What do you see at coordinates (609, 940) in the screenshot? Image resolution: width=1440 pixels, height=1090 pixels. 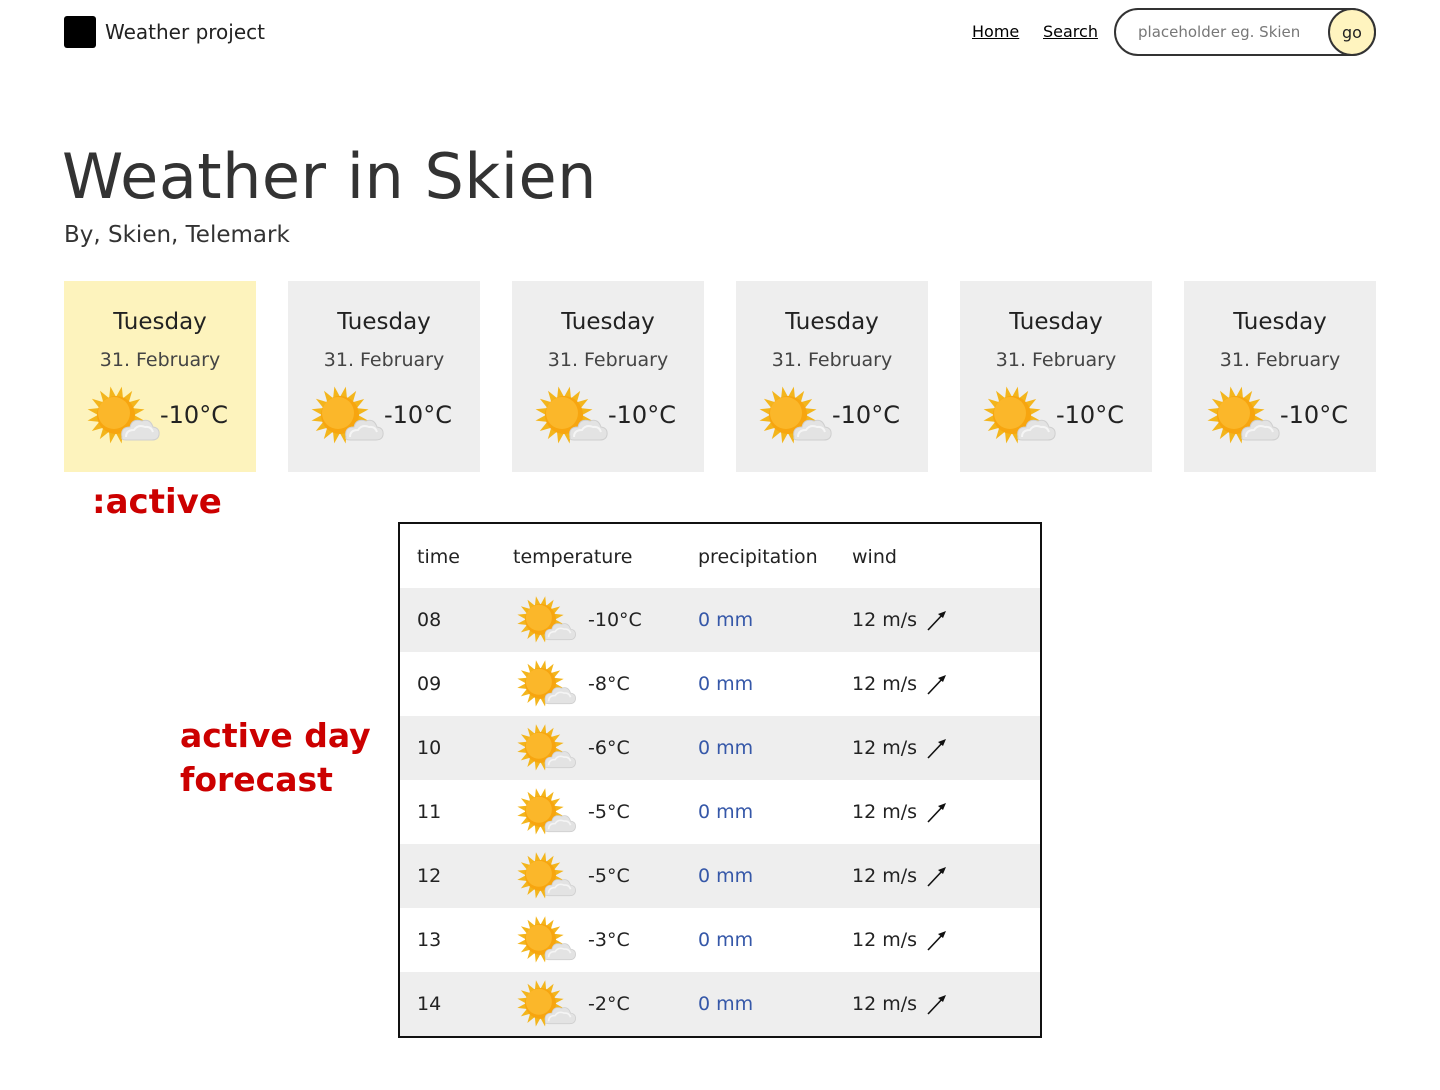 I see `forecast-temperature: -3°C` at bounding box center [609, 940].